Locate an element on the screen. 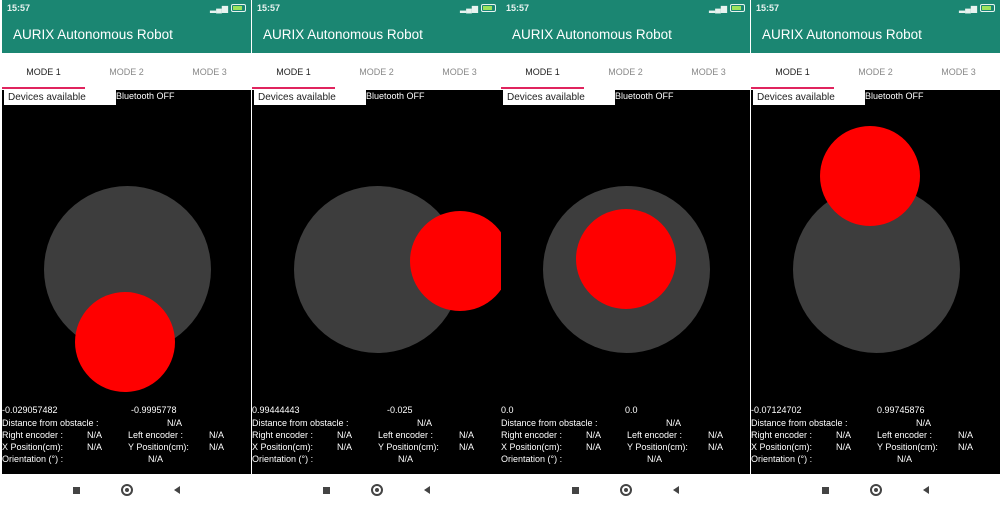 This screenshot has width=1001, height=506. app-bar: AURIX Autonomous Robot is located at coordinates (625, 34).